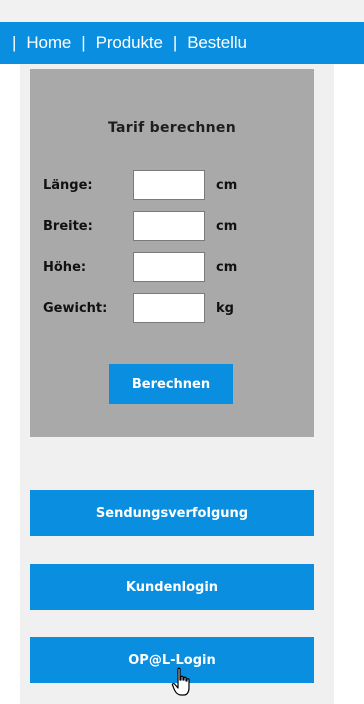 This screenshot has width=364, height=704. I want to click on nav-item-bestellung: Bestellu, so click(217, 43).